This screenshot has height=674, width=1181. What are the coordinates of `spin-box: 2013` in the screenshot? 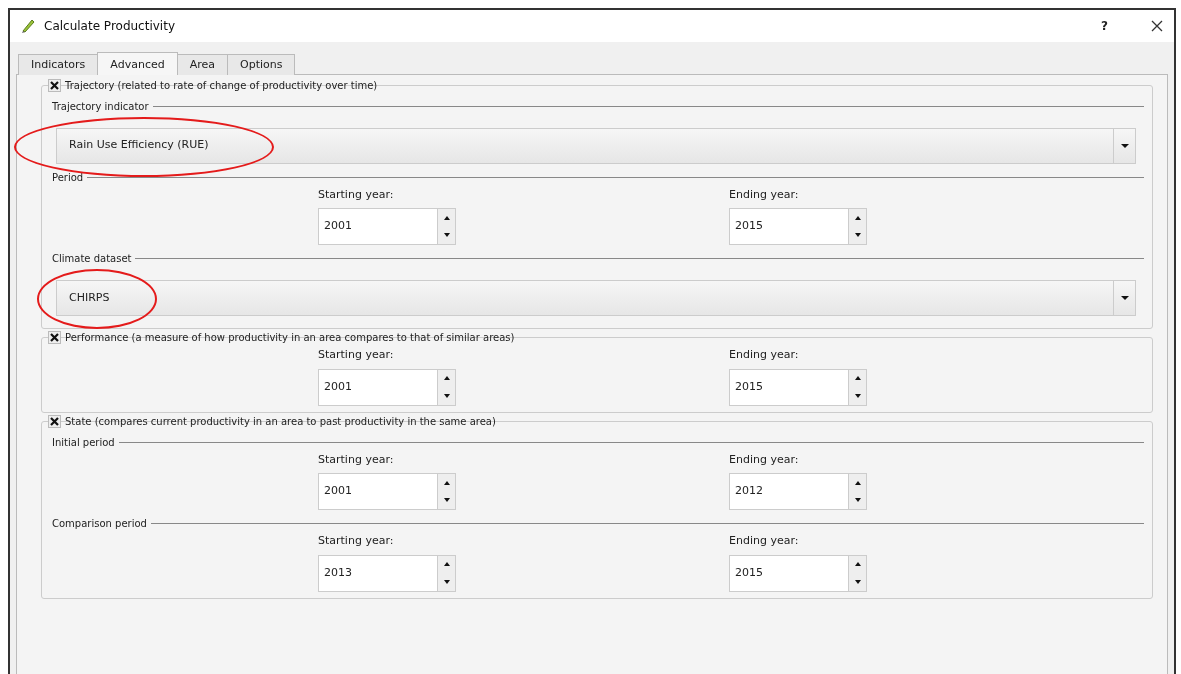 It's located at (387, 573).